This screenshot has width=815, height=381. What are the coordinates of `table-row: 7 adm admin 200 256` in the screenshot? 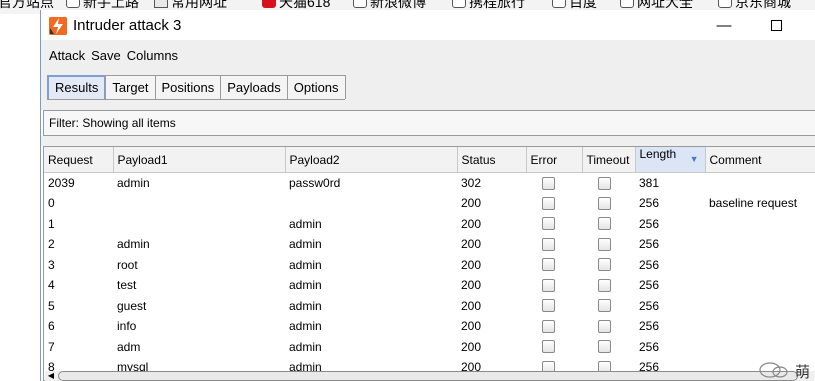 It's located at (429, 347).